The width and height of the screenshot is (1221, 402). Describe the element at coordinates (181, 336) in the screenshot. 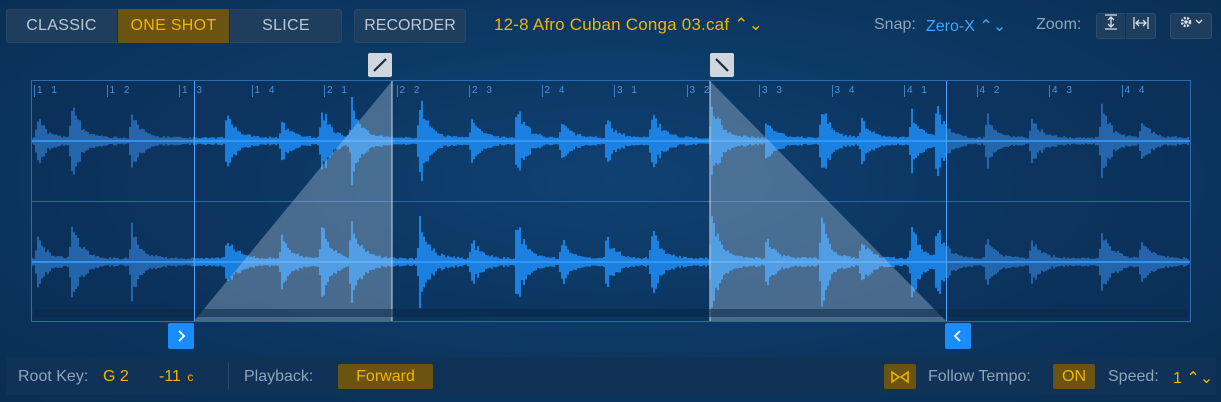

I see `sample-start-marker` at that location.